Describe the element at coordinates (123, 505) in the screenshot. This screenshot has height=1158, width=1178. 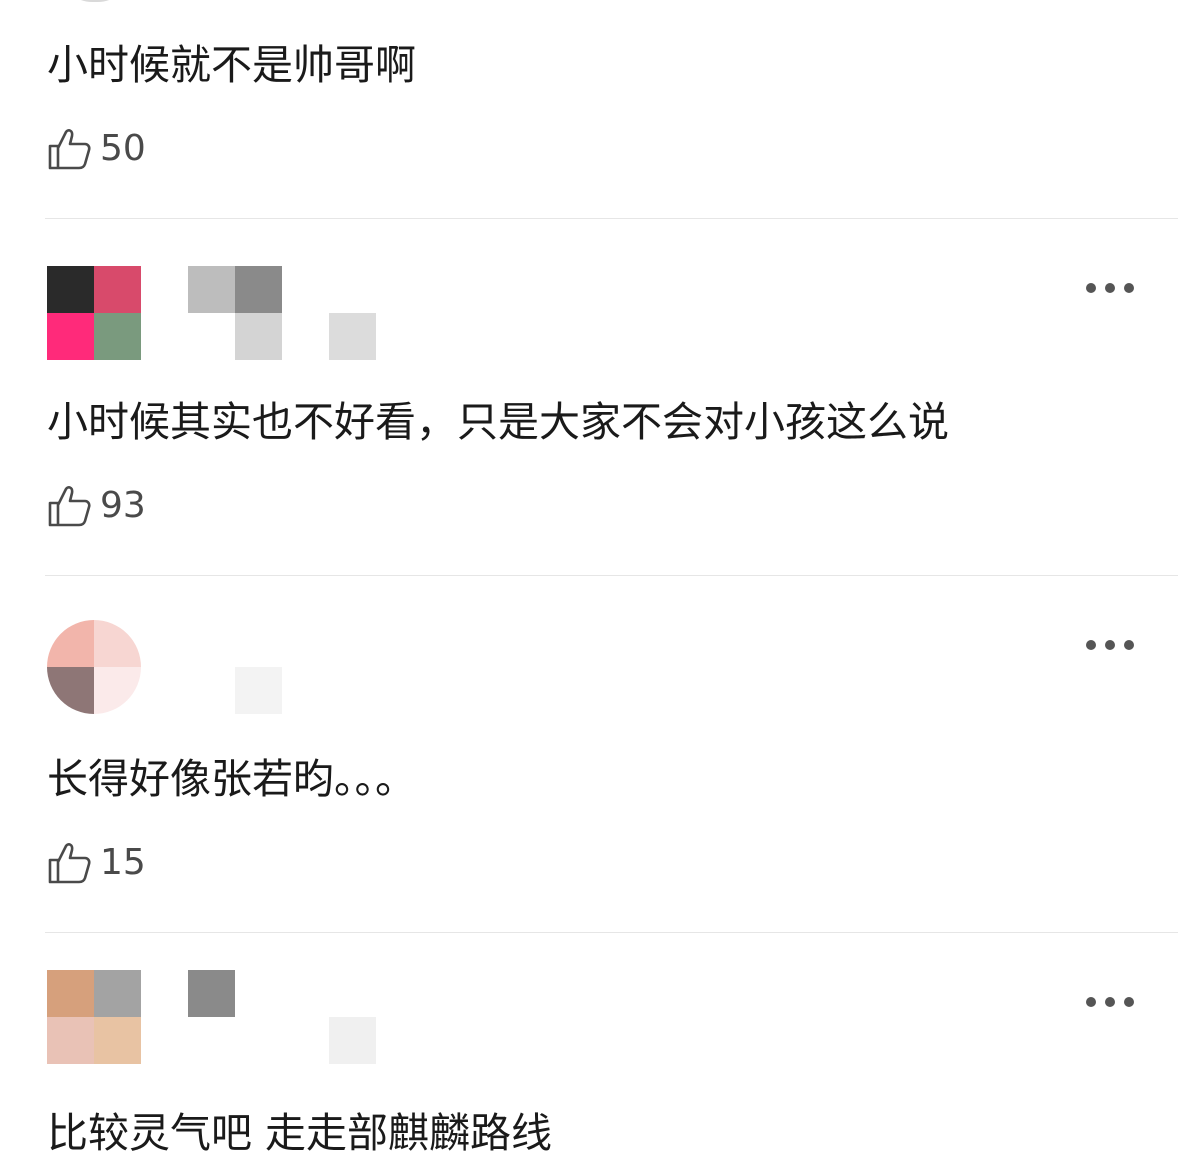
I see `like-count: 93` at that location.